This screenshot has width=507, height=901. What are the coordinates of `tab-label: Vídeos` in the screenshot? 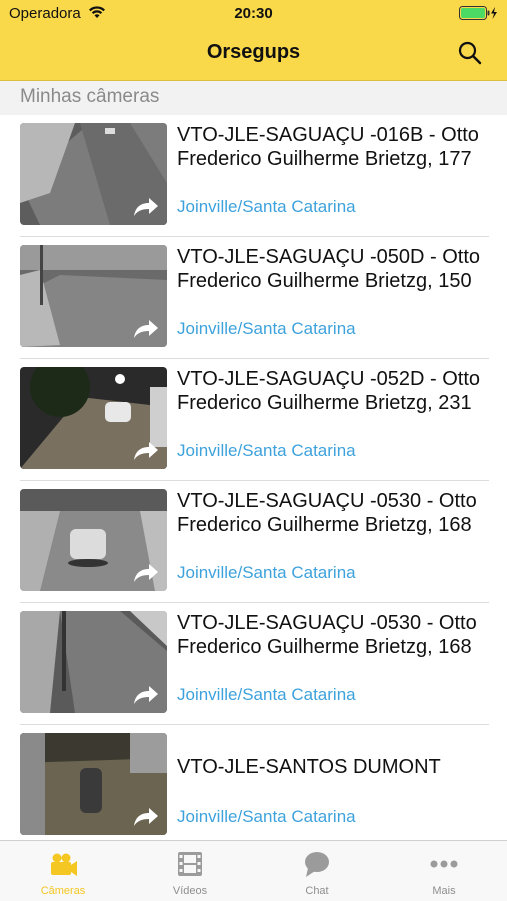 It's located at (190, 891).